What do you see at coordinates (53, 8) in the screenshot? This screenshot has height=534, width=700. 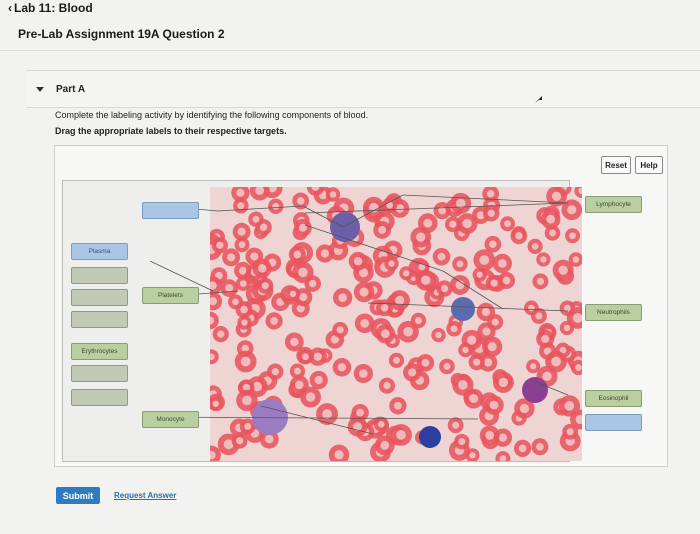 I see `back-link-label: Lab 11: Blood` at bounding box center [53, 8].